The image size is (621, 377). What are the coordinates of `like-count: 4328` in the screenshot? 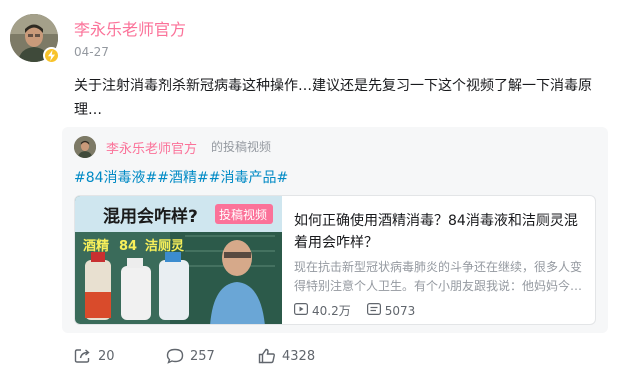 It's located at (299, 356).